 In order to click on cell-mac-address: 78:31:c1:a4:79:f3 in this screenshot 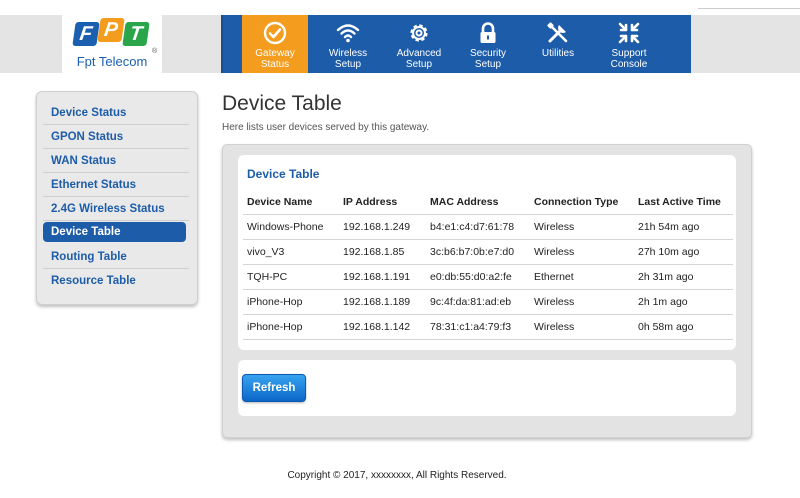, I will do `click(478, 327)`.